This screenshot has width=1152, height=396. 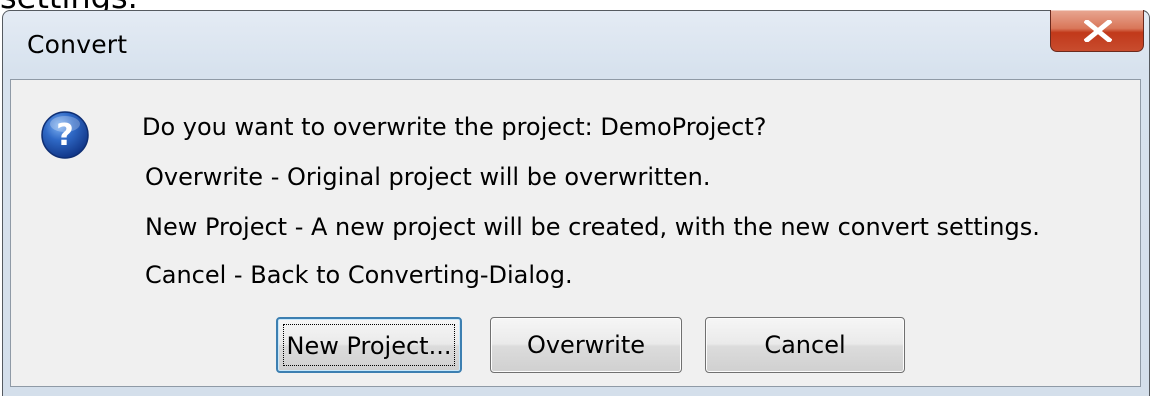 I want to click on cancel-button: Cancel, so click(x=805, y=345).